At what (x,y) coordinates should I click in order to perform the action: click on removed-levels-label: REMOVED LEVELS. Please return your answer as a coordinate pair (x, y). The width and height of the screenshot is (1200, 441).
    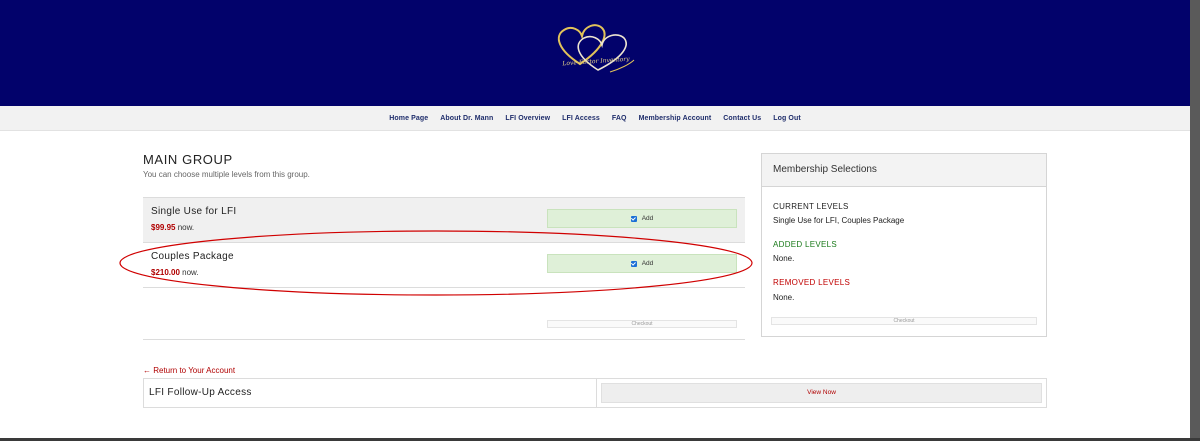
    Looking at the image, I should click on (812, 282).